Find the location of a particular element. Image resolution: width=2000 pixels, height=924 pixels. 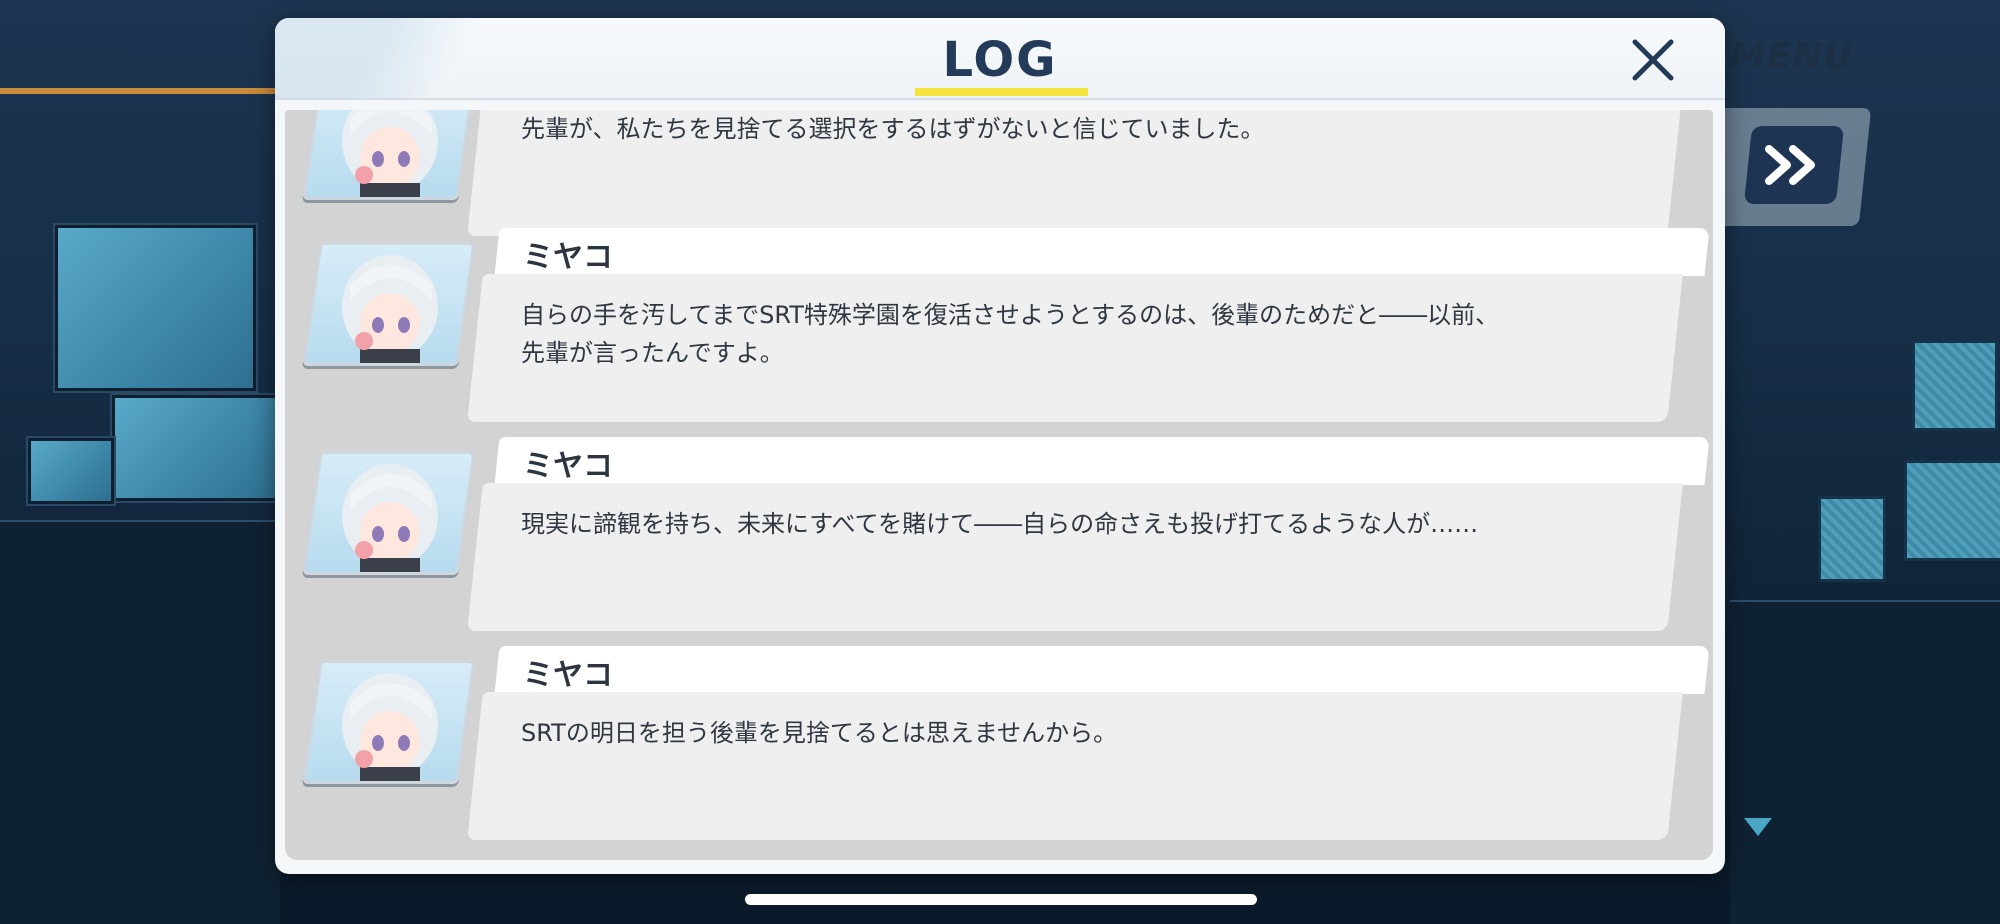

log-title: LOG is located at coordinates (1000, 60).